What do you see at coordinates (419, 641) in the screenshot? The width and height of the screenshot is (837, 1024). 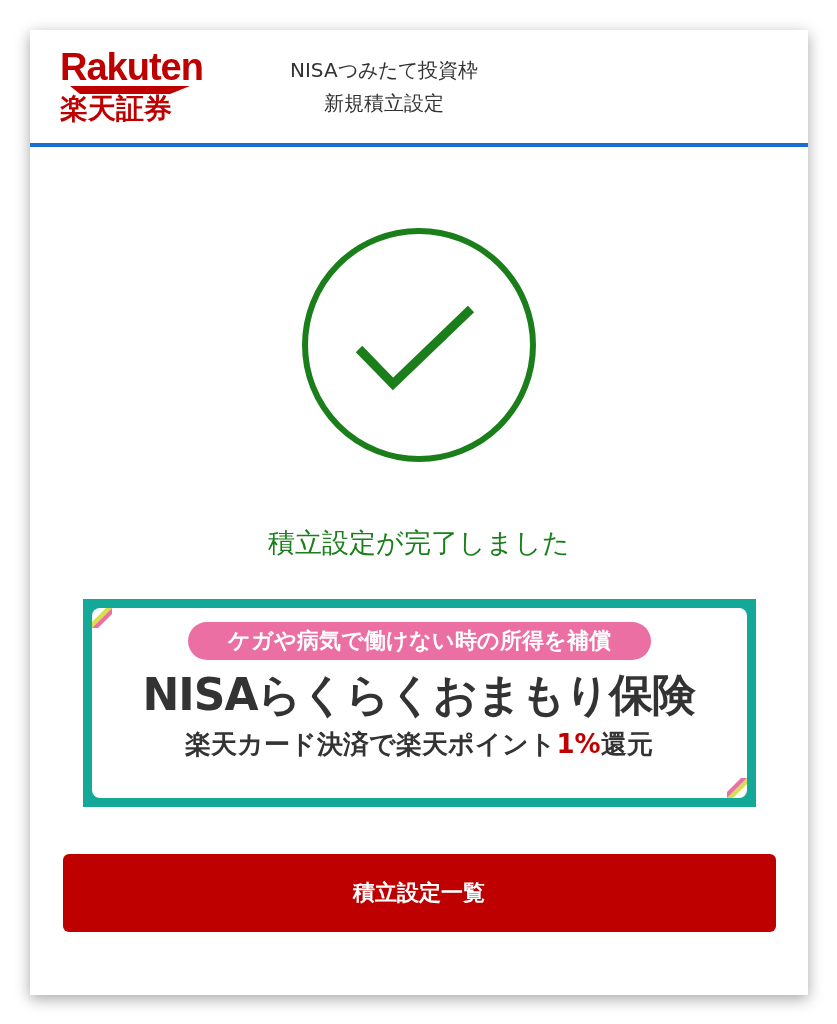 I see `banner-tagline: ケガや病気で働けない時の所得を補償` at bounding box center [419, 641].